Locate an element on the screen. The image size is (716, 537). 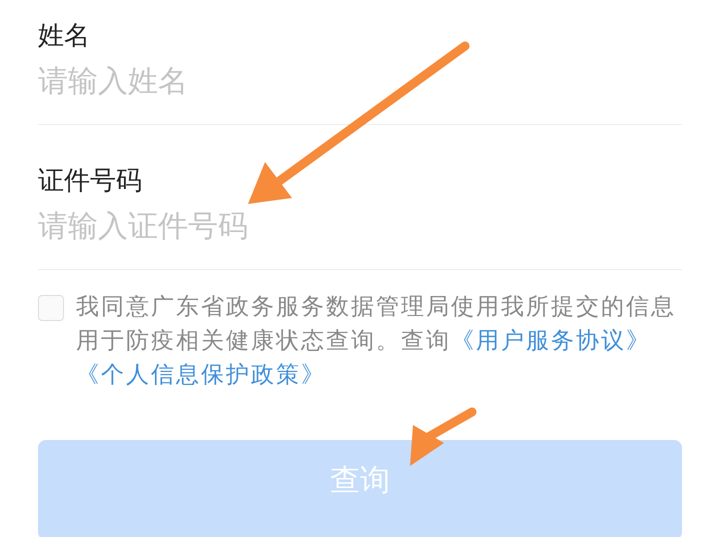
policy-link: 《用户服务协议》 is located at coordinates (551, 341).